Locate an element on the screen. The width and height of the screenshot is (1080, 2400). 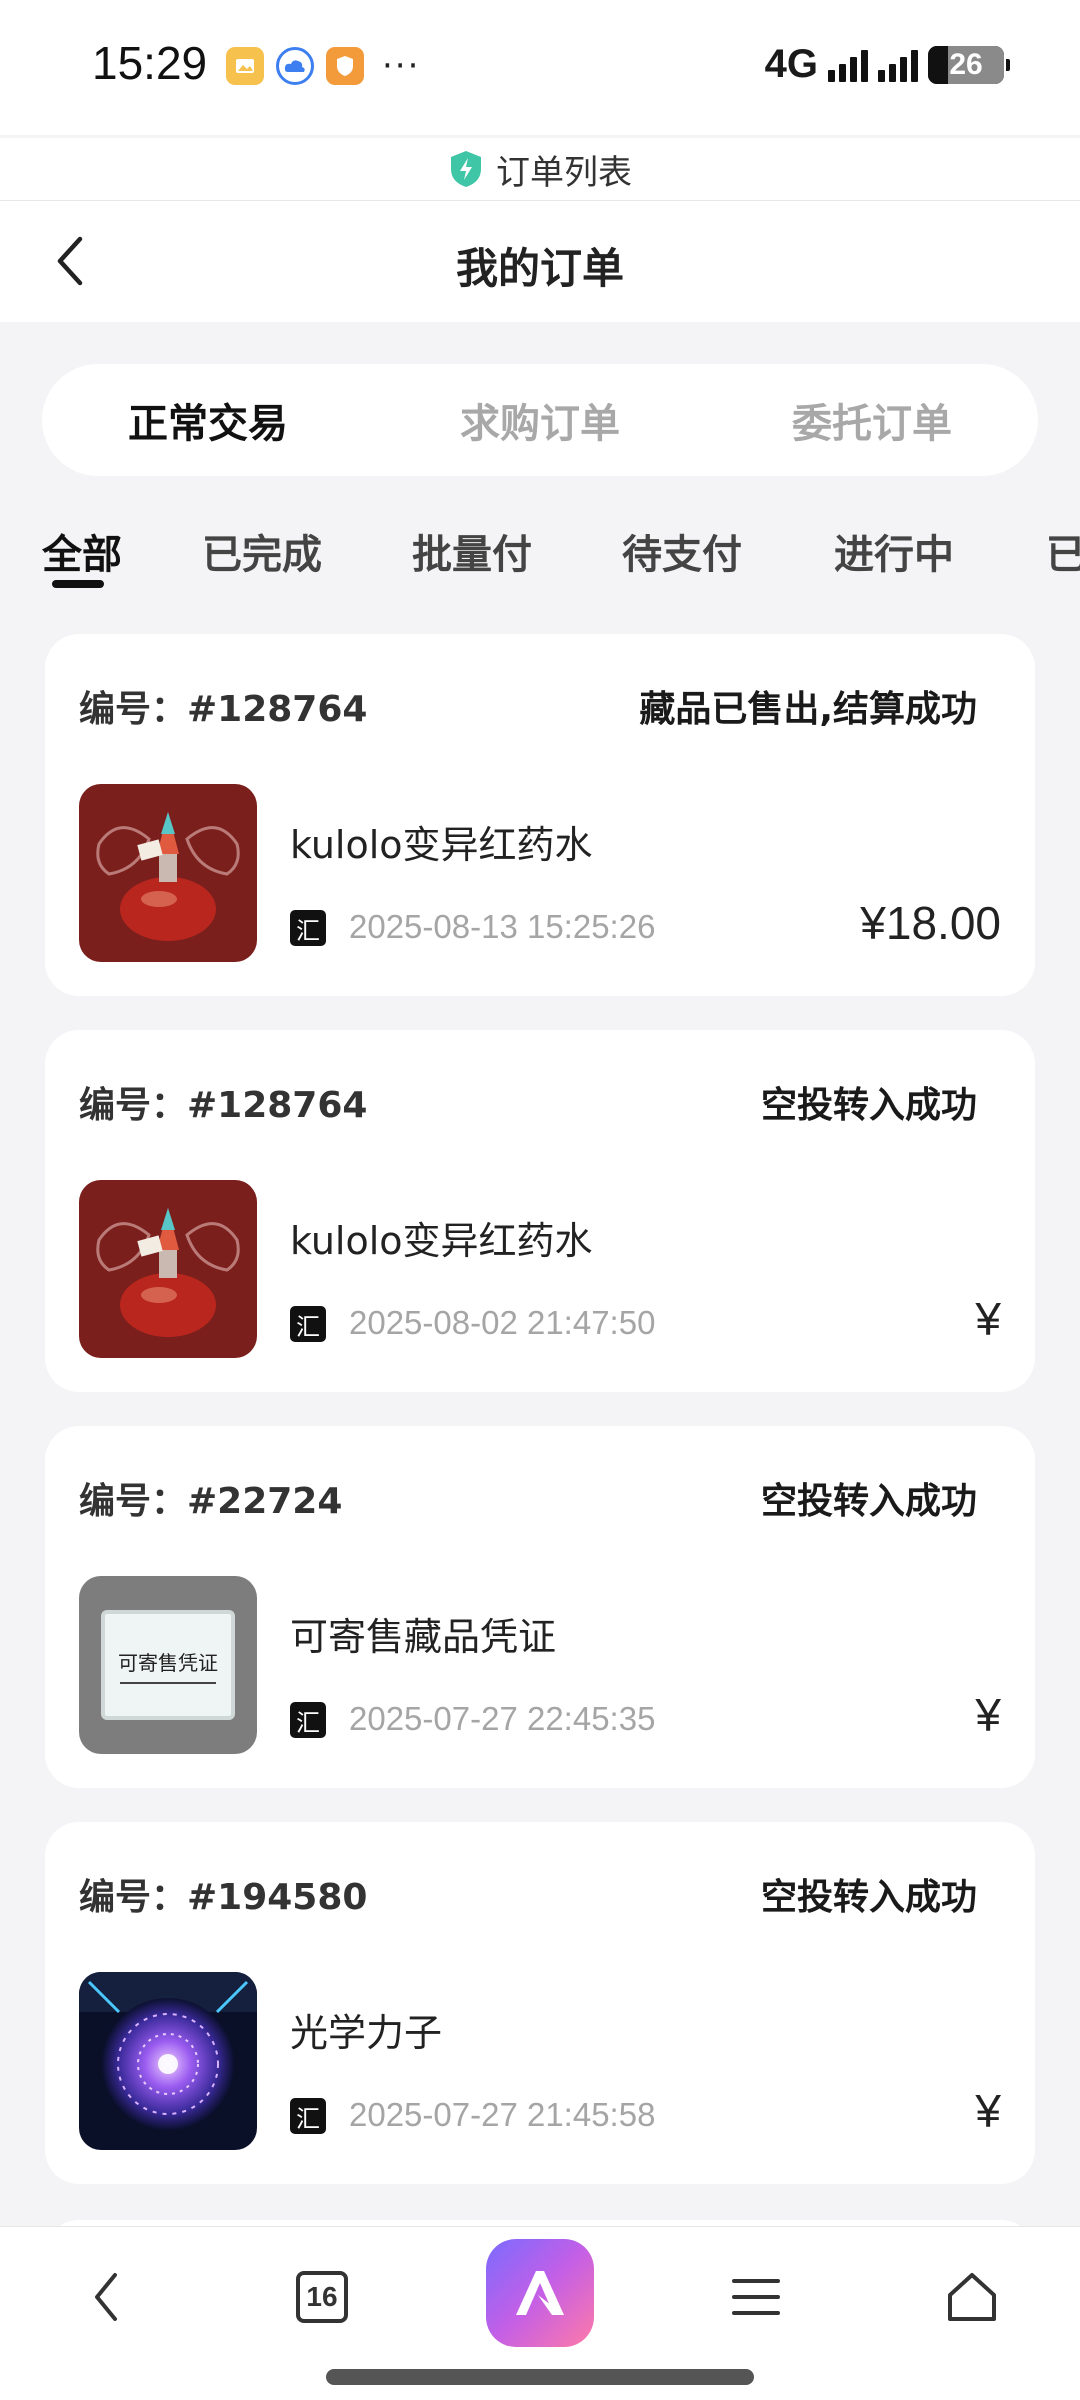
site-title-bar: 订单列表 is located at coordinates (540, 169).